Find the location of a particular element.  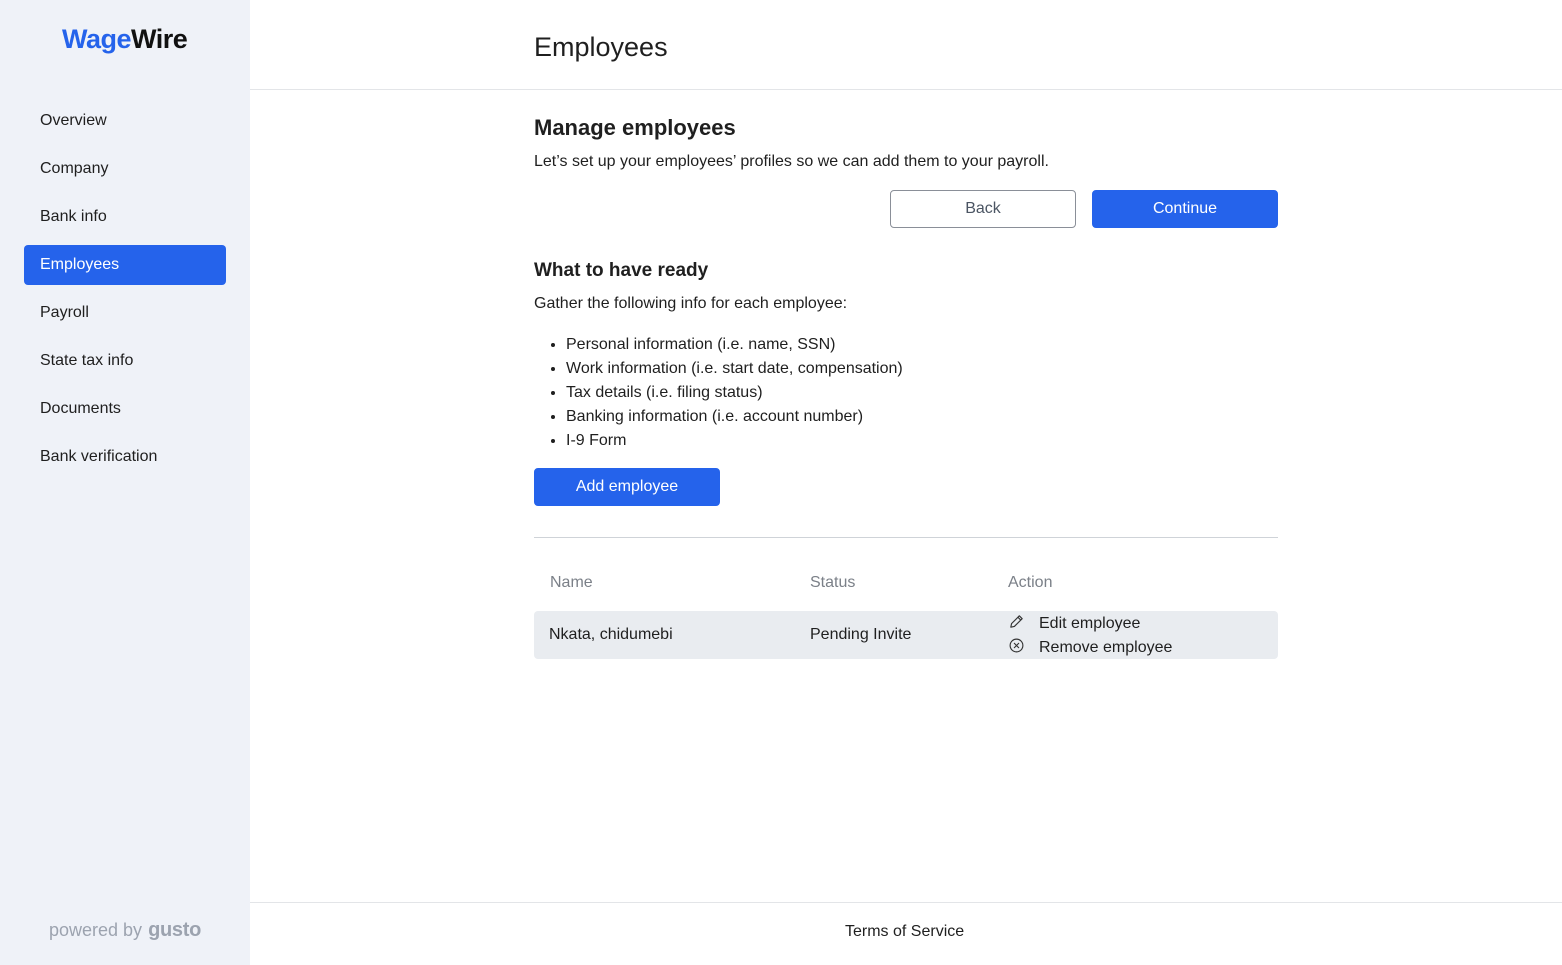

gusto-logo: gusto is located at coordinates (174, 930).